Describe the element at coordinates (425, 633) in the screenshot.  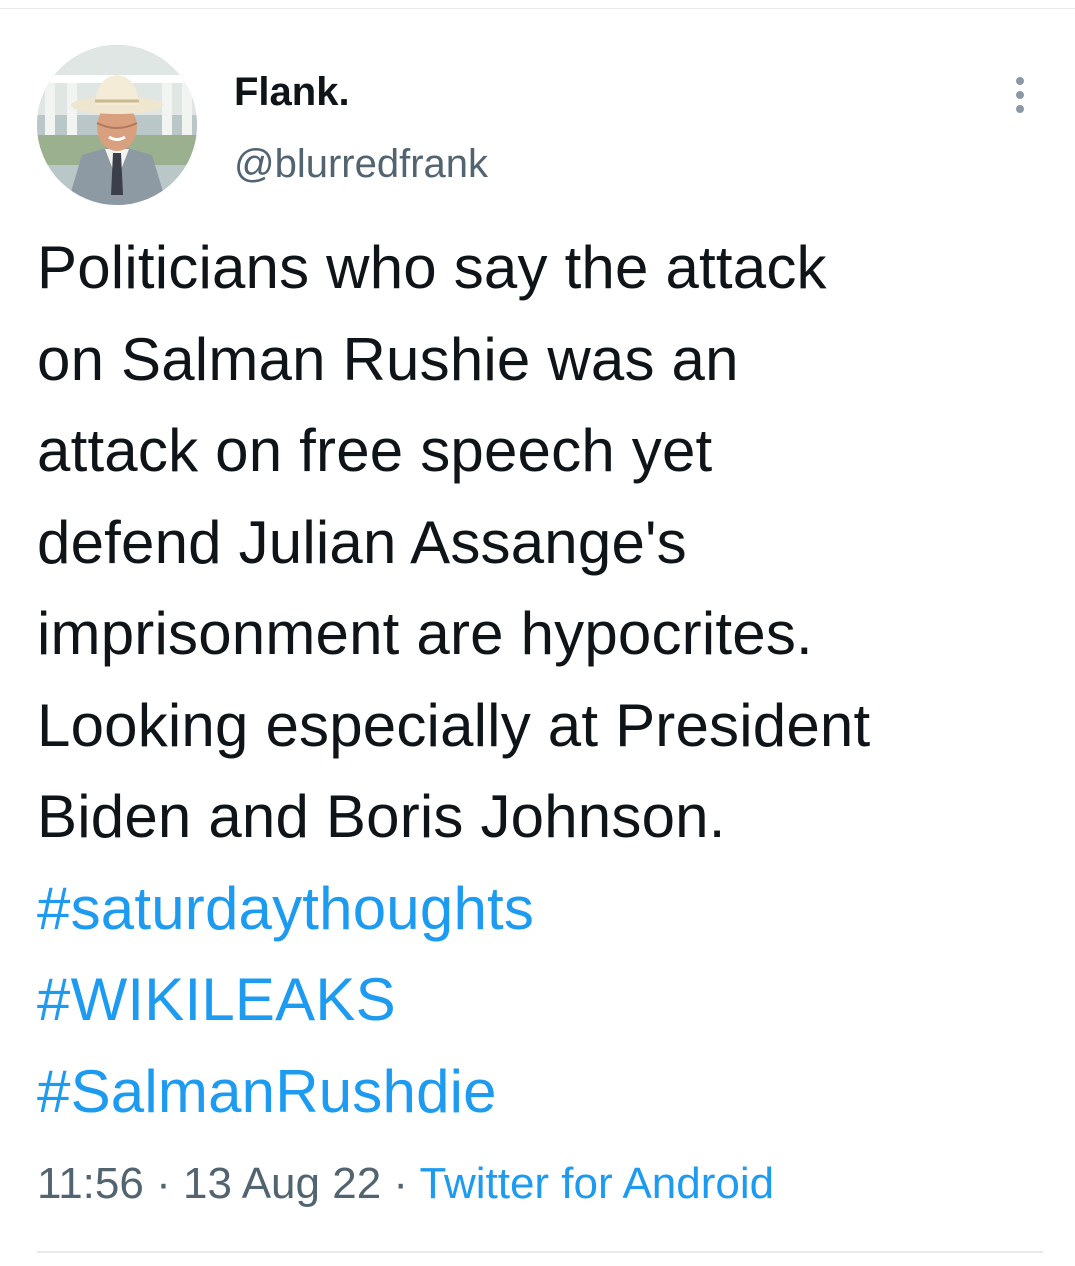
I see `tweet-text-line: imprisonment are hypocrites.` at that location.